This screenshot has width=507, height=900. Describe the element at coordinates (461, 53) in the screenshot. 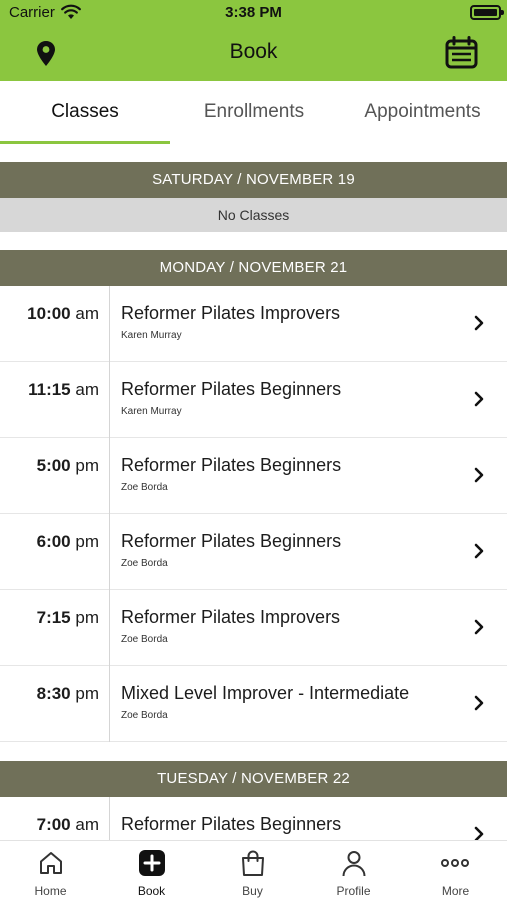

I see `calendar-icon` at that location.